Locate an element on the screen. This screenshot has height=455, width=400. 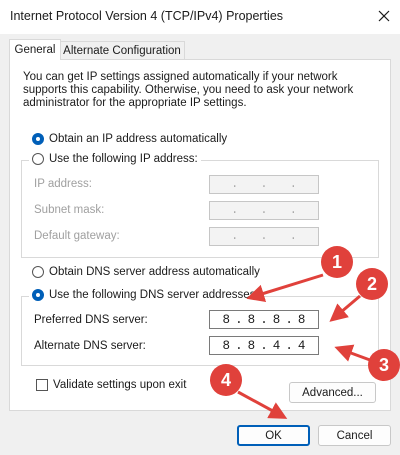
annotation-marker-1: 1 is located at coordinates (337, 262).